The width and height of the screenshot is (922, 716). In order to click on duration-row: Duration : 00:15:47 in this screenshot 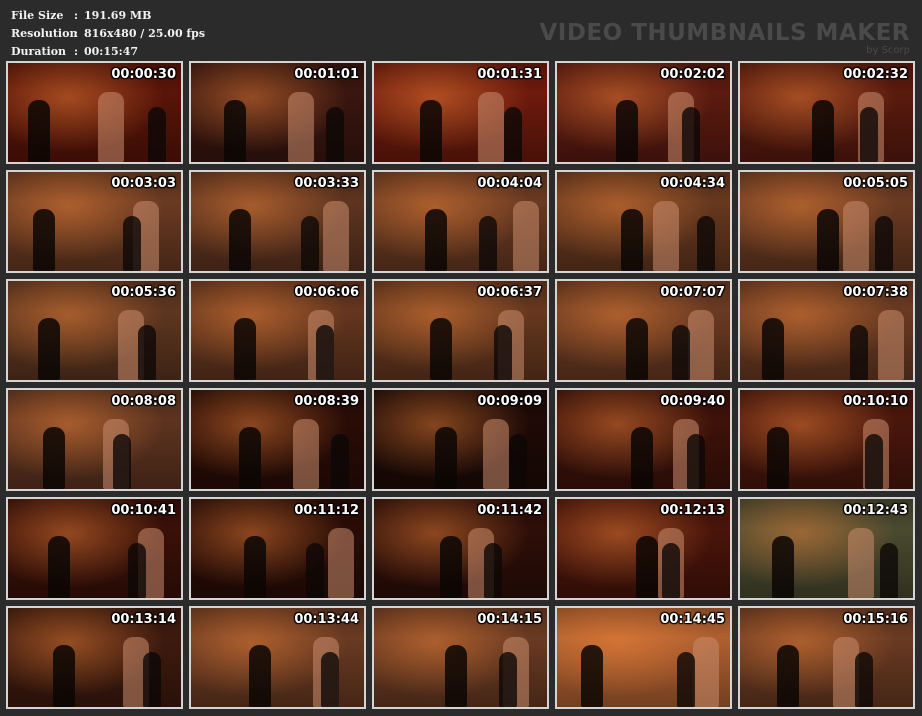, I will do `click(108, 52)`.